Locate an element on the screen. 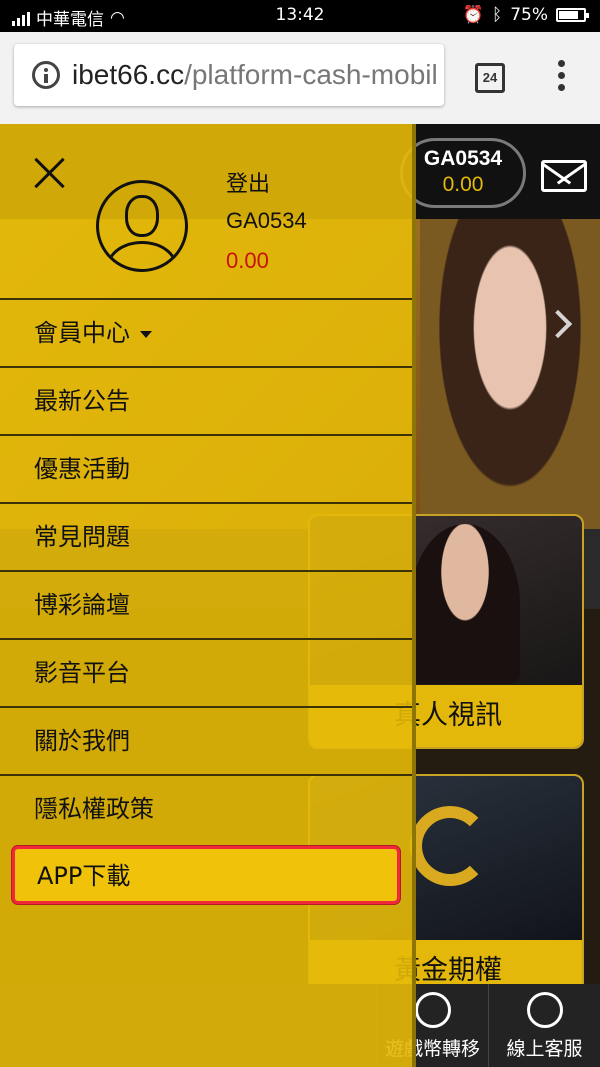 The image size is (600, 1067). logout-link: 登出 is located at coordinates (248, 182).